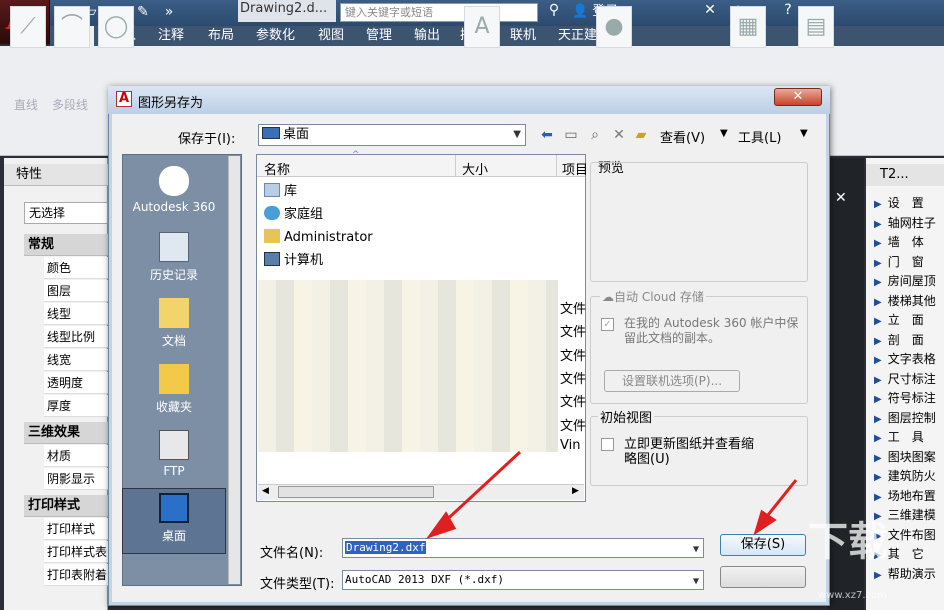 Image resolution: width=944 pixels, height=610 pixels. What do you see at coordinates (852, 595) in the screenshot?
I see `watermark-url: www.xz7.com` at bounding box center [852, 595].